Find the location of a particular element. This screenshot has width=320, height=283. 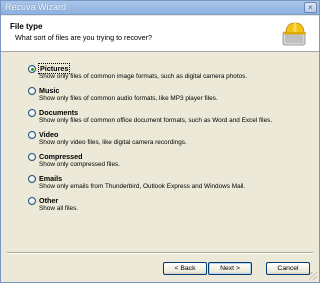

window-title: Recuva Wizard is located at coordinates (36, 7).